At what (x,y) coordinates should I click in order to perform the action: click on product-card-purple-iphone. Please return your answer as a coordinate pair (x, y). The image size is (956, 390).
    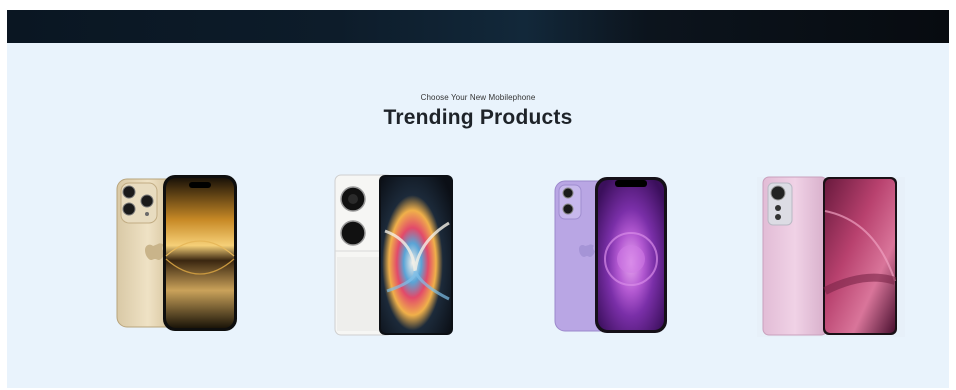
    Looking at the image, I should click on (611, 256).